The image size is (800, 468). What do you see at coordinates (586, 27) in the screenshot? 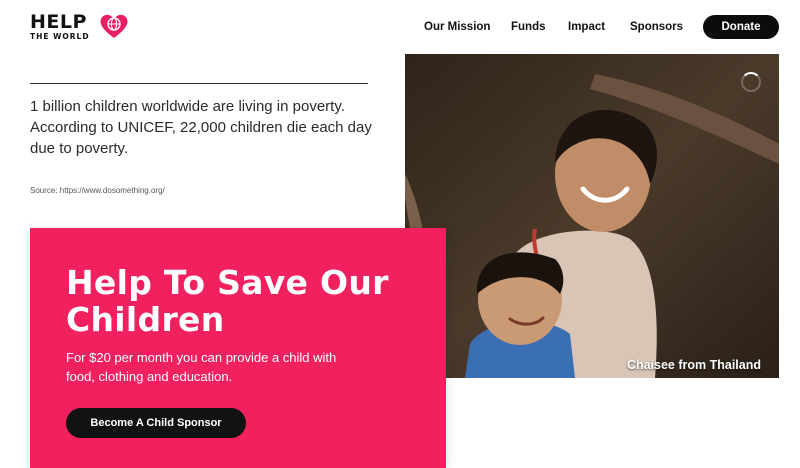
I see `nav-impact: Impact` at bounding box center [586, 27].